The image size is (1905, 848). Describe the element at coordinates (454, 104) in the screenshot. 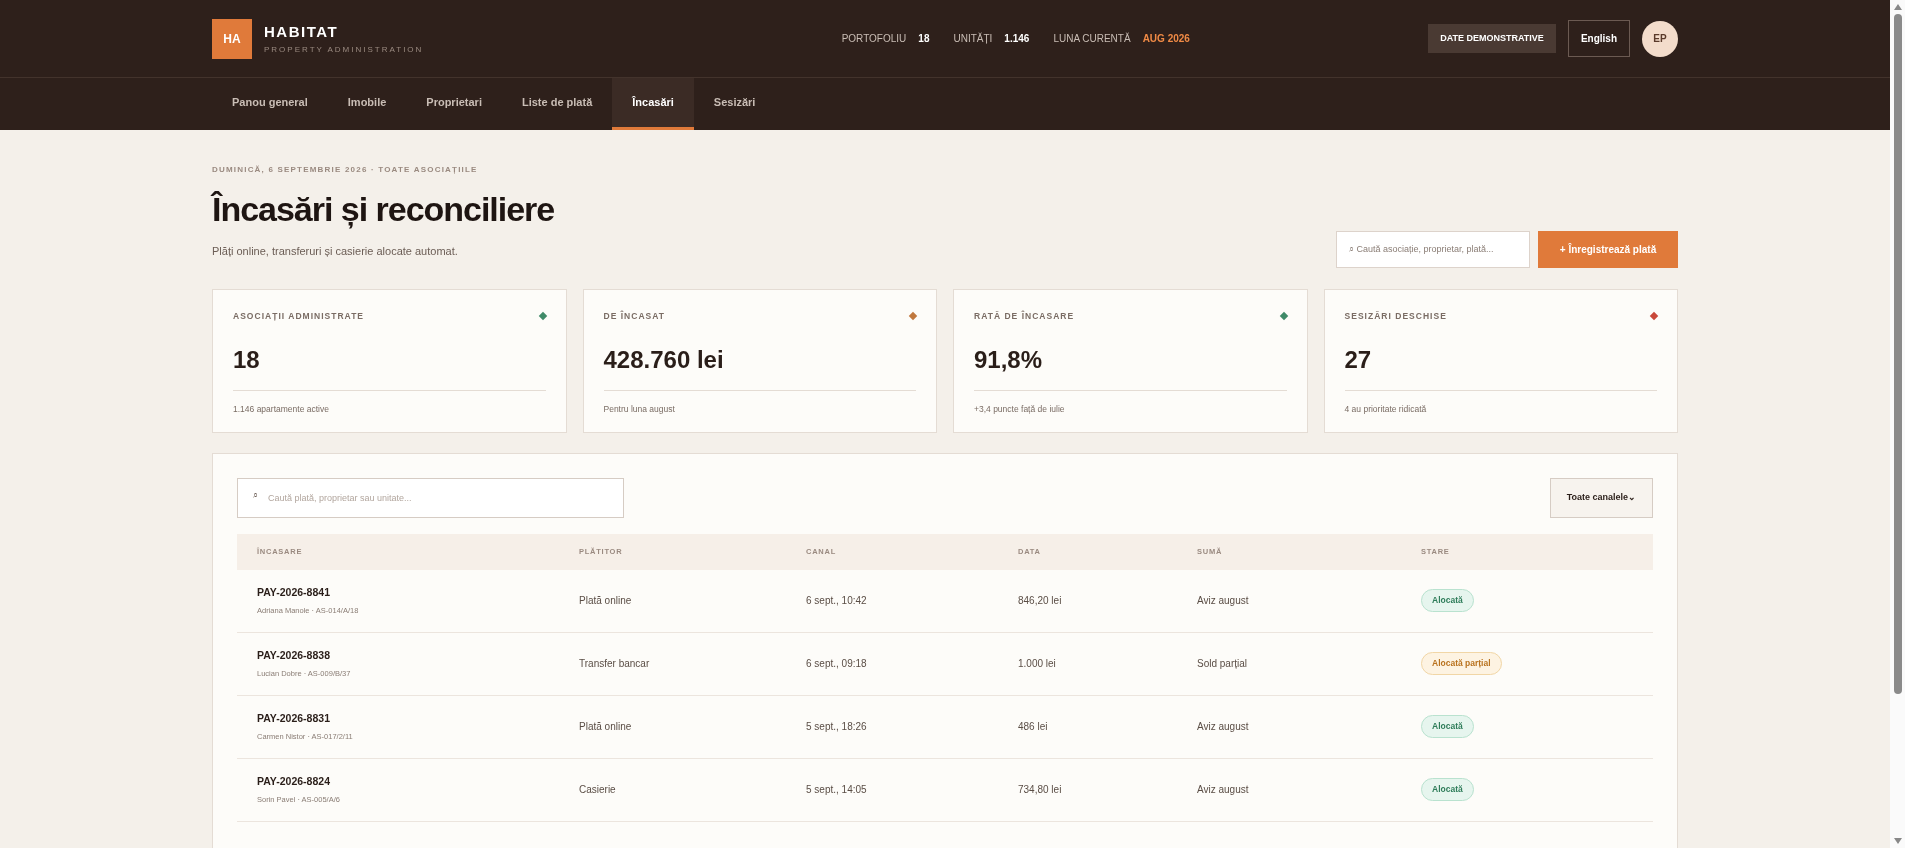

I see `nav-tab: Proprietari` at that location.